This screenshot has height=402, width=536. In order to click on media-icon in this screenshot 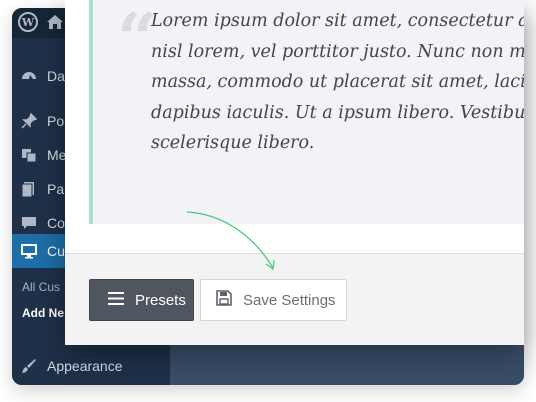, I will do `click(29, 155)`.